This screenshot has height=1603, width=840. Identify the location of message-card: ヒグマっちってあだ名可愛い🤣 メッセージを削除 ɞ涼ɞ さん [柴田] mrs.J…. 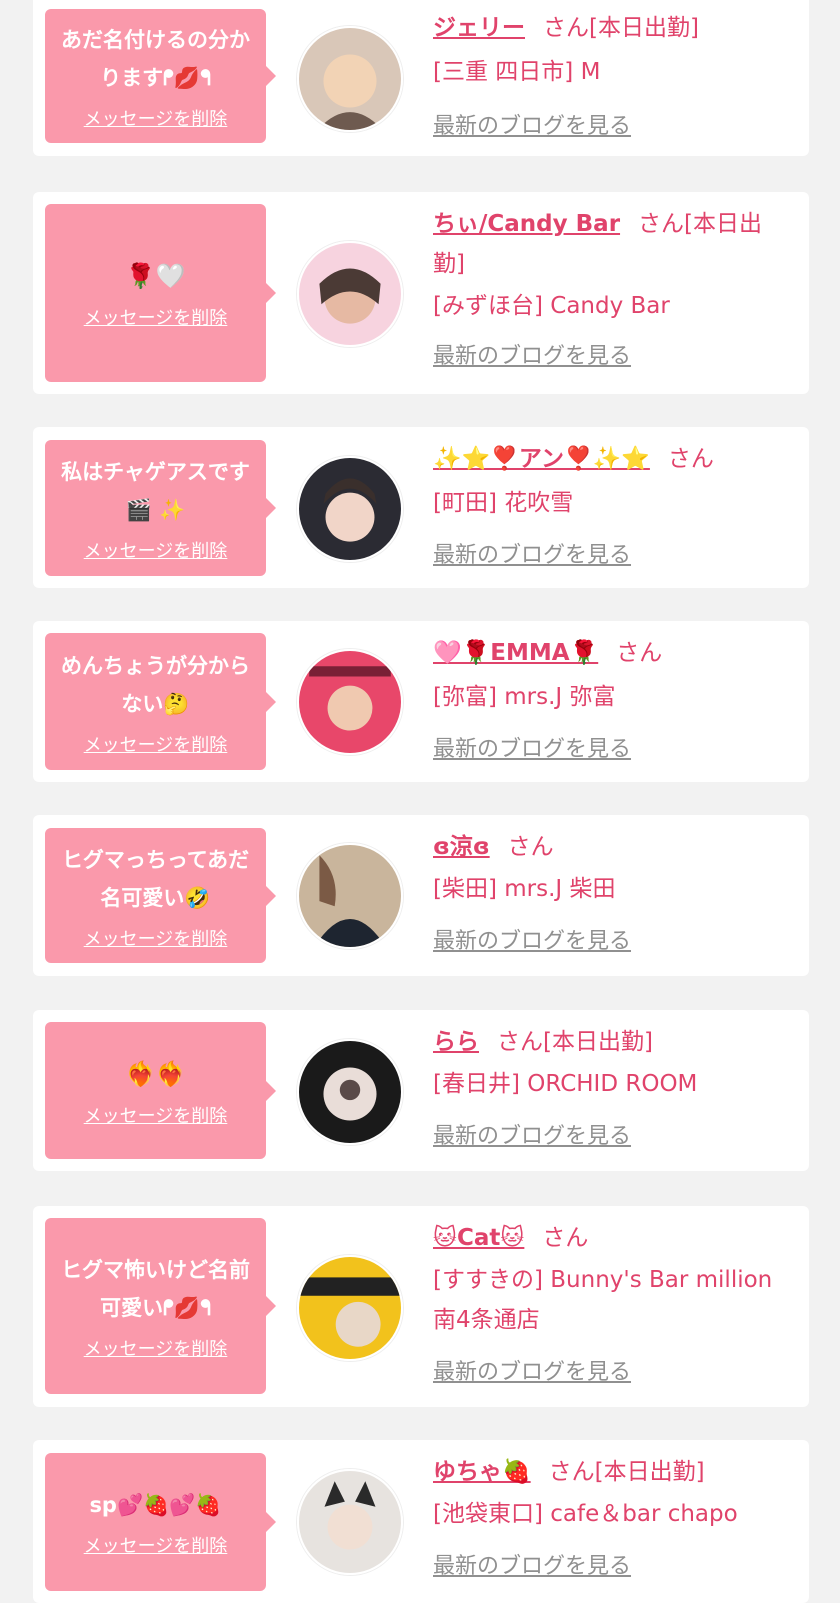
(421, 895).